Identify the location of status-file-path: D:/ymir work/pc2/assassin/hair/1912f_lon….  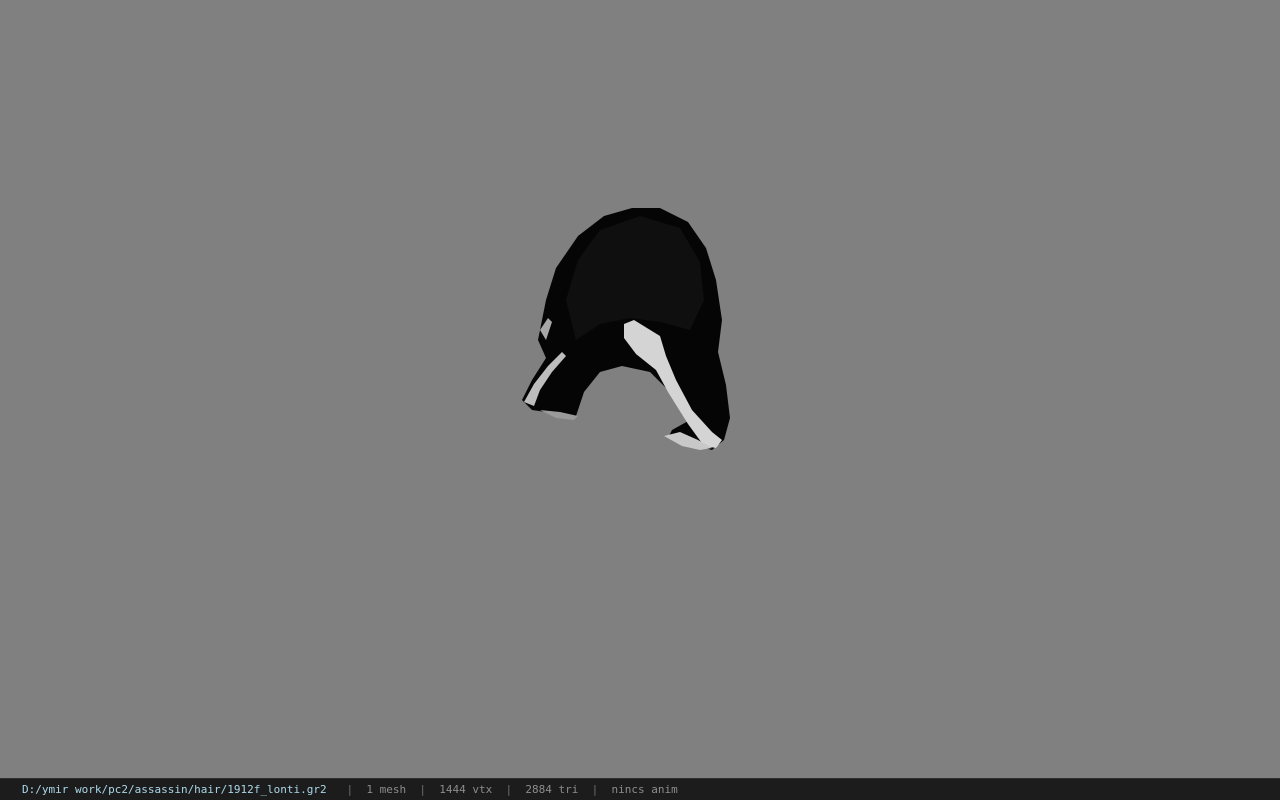
(174, 789).